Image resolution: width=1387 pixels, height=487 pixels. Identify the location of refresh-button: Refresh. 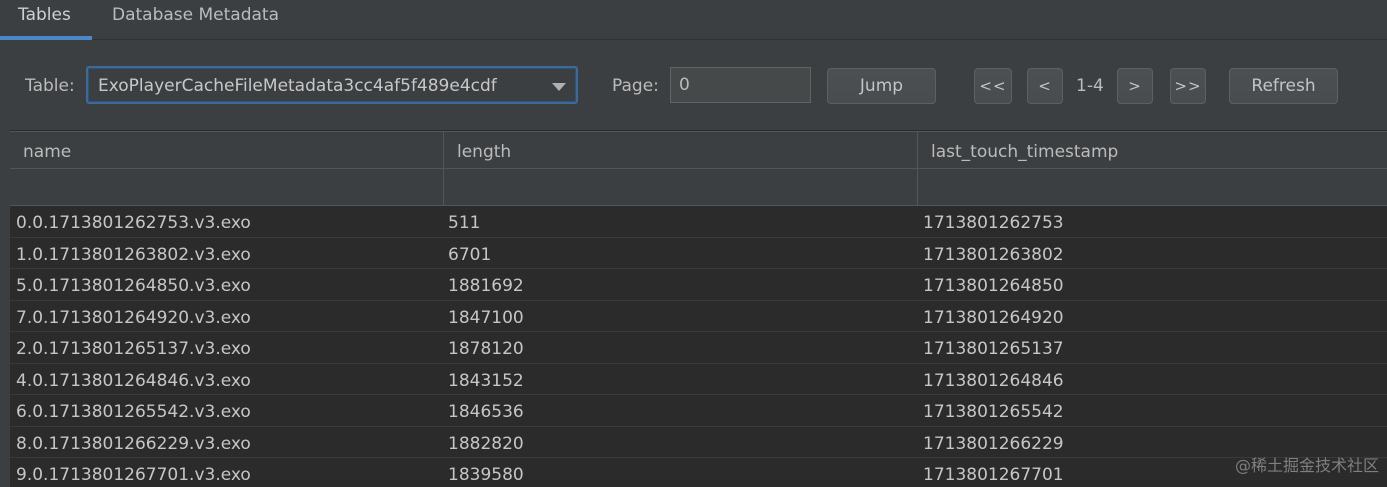
(1283, 86).